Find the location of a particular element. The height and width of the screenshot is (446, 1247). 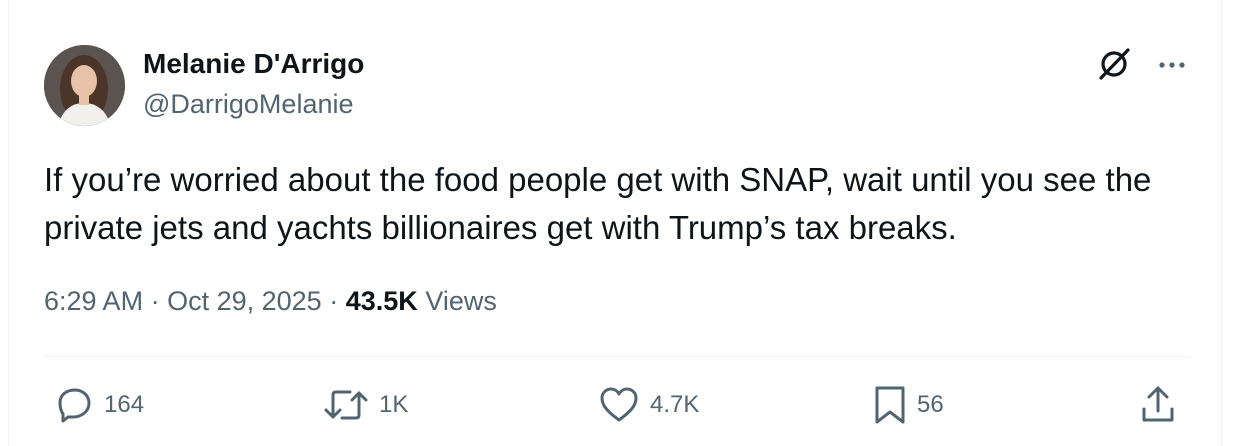

reply-count: 164 is located at coordinates (124, 404).